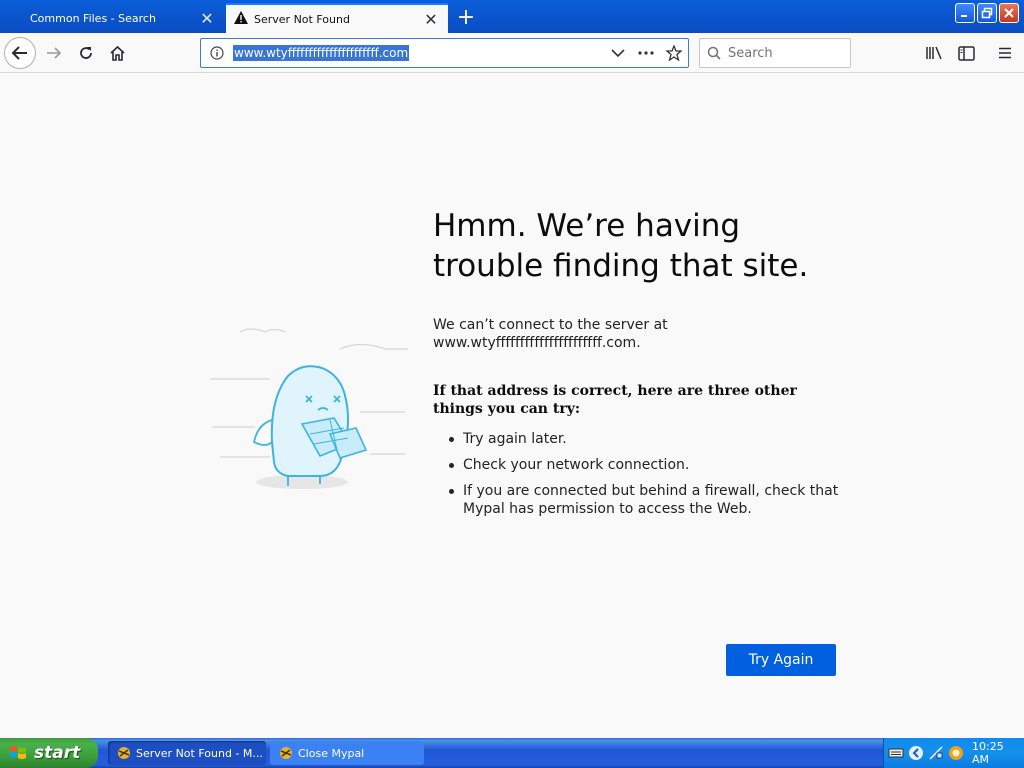 The image size is (1024, 768). What do you see at coordinates (966, 53) in the screenshot?
I see `sidebar-icon` at bounding box center [966, 53].